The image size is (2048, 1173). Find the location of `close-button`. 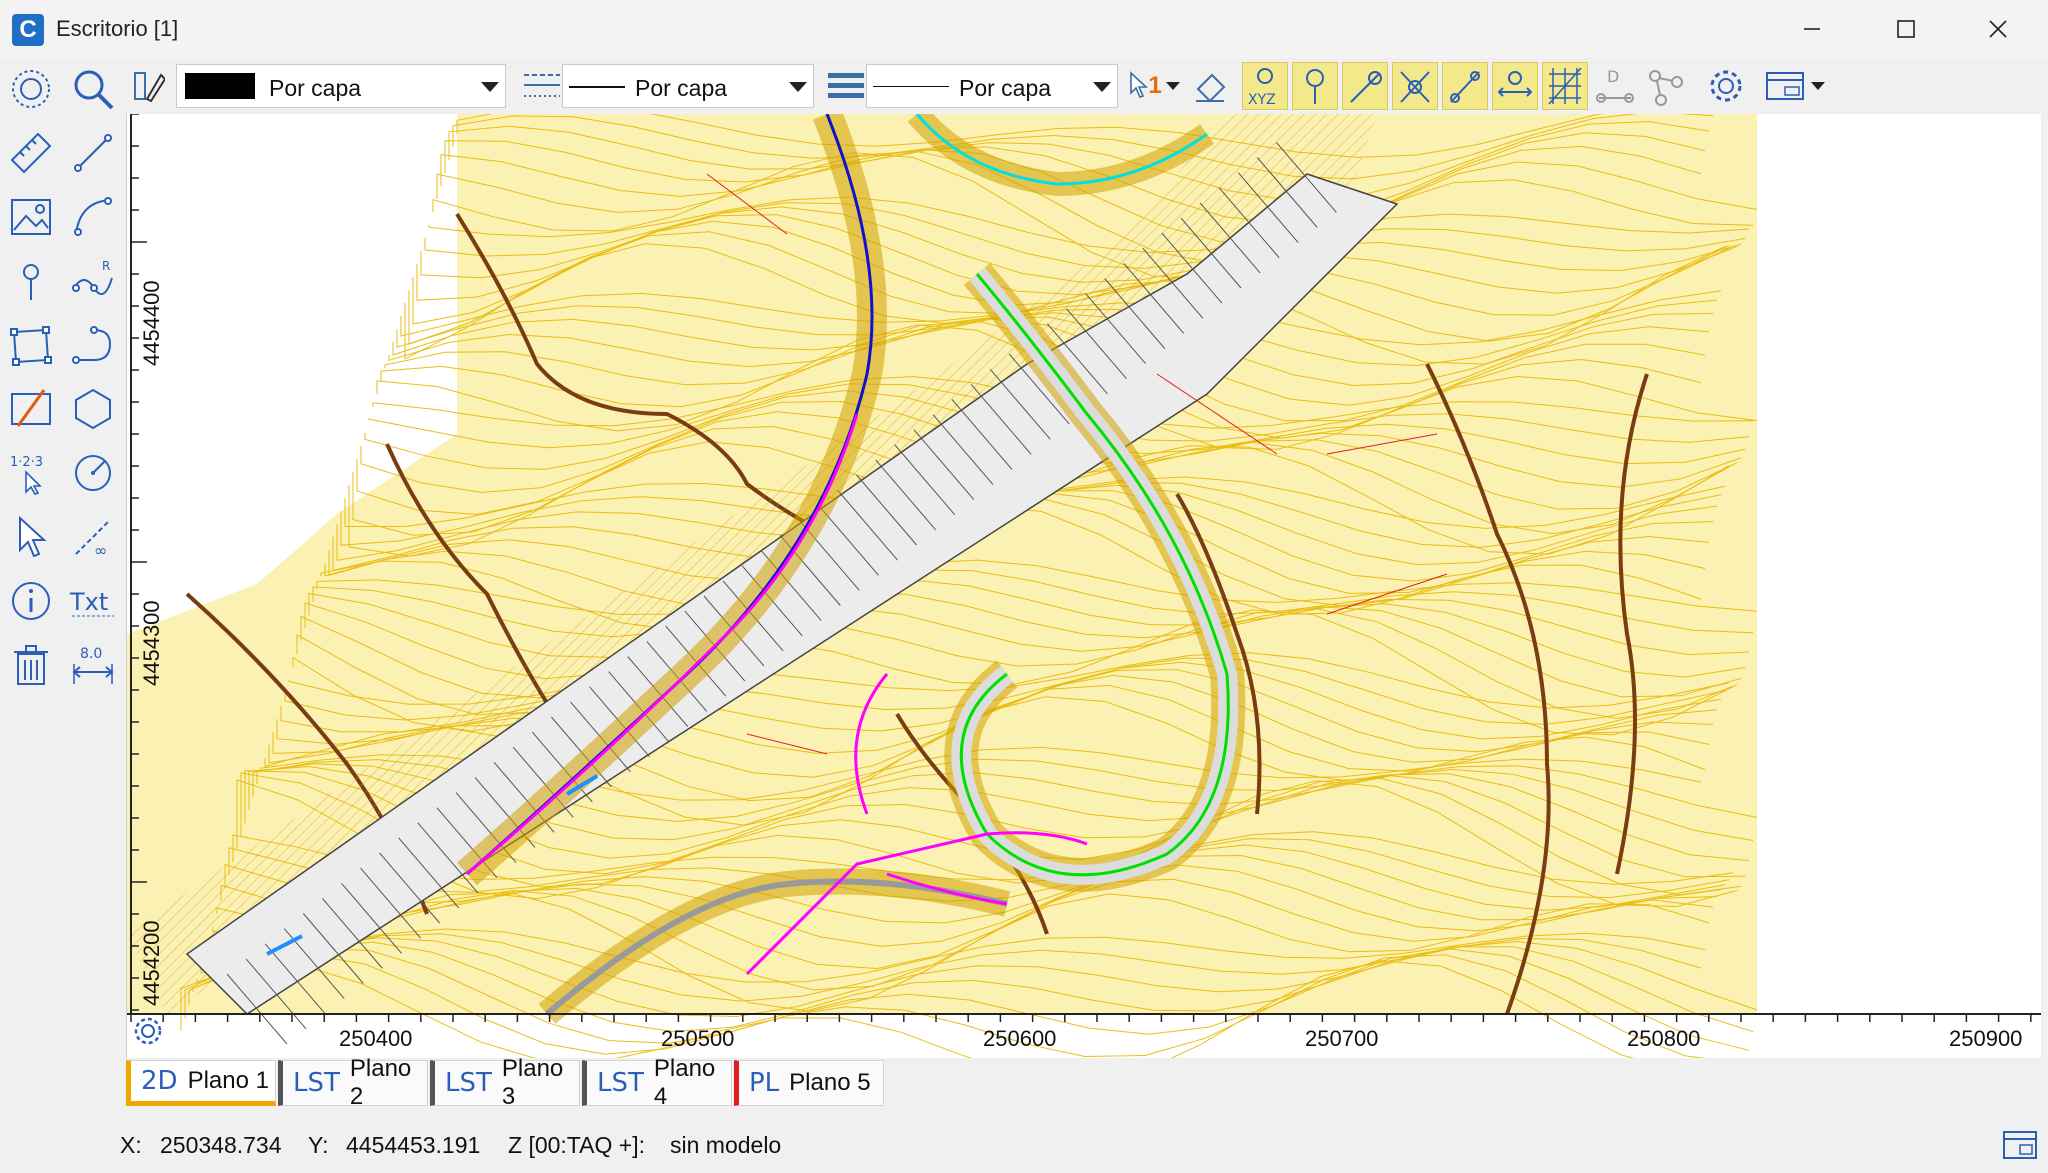

close-button is located at coordinates (1998, 29).